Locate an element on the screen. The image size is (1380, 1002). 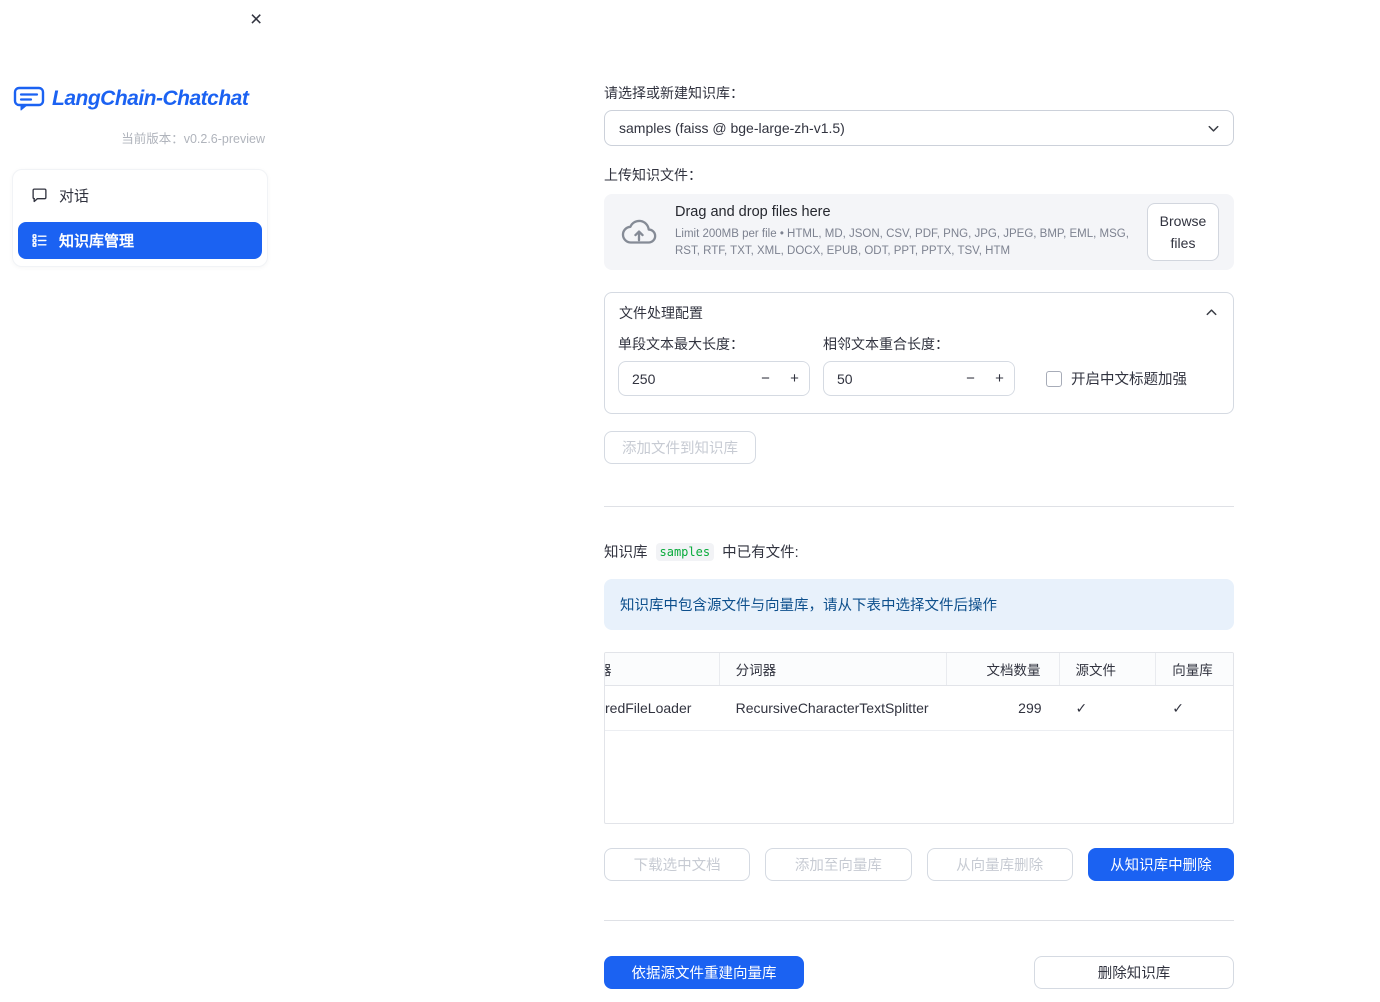
zh-title-enhance-group: 开启中文标题加强 is located at coordinates (1116, 378).